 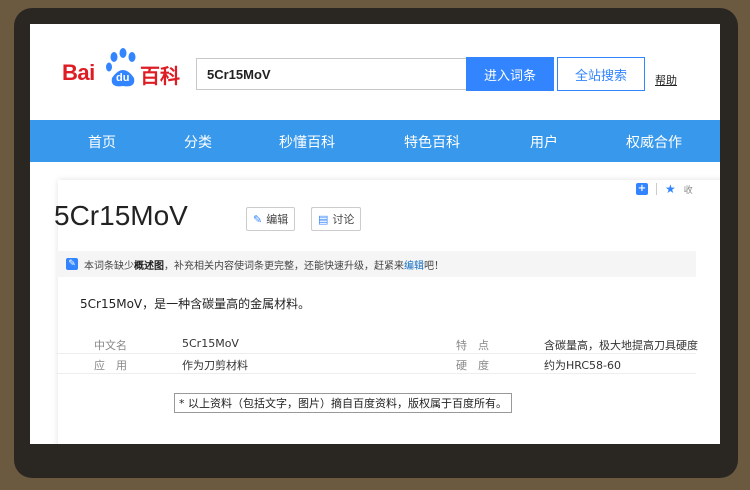 I want to click on edit-button: ✎ 编辑, so click(x=271, y=219).